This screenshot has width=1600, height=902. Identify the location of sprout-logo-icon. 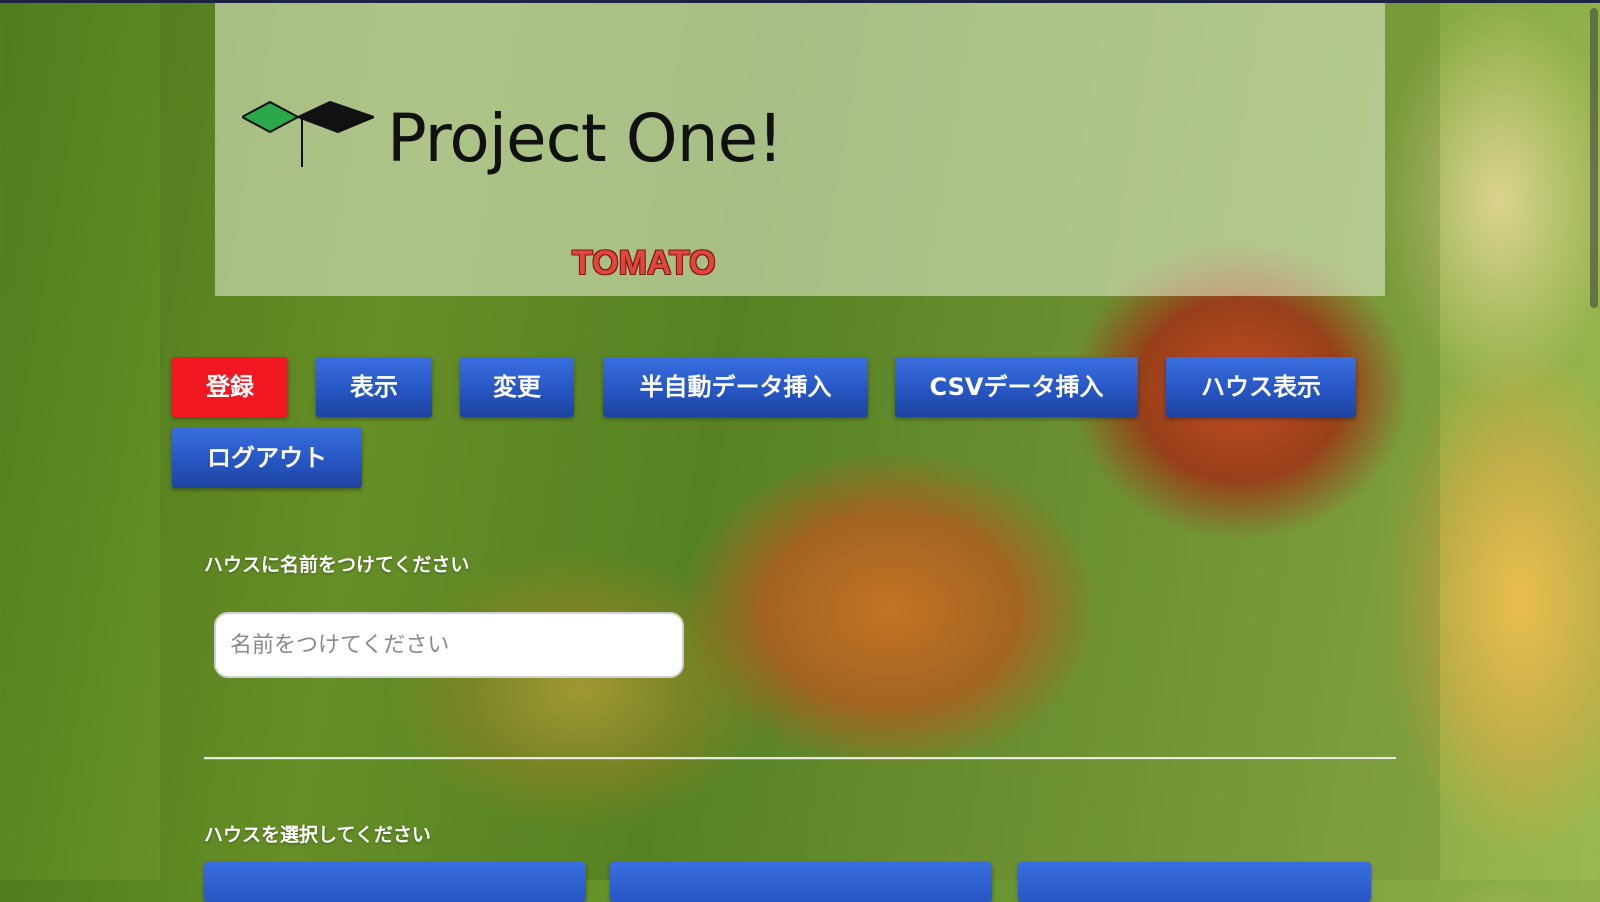
(308, 133).